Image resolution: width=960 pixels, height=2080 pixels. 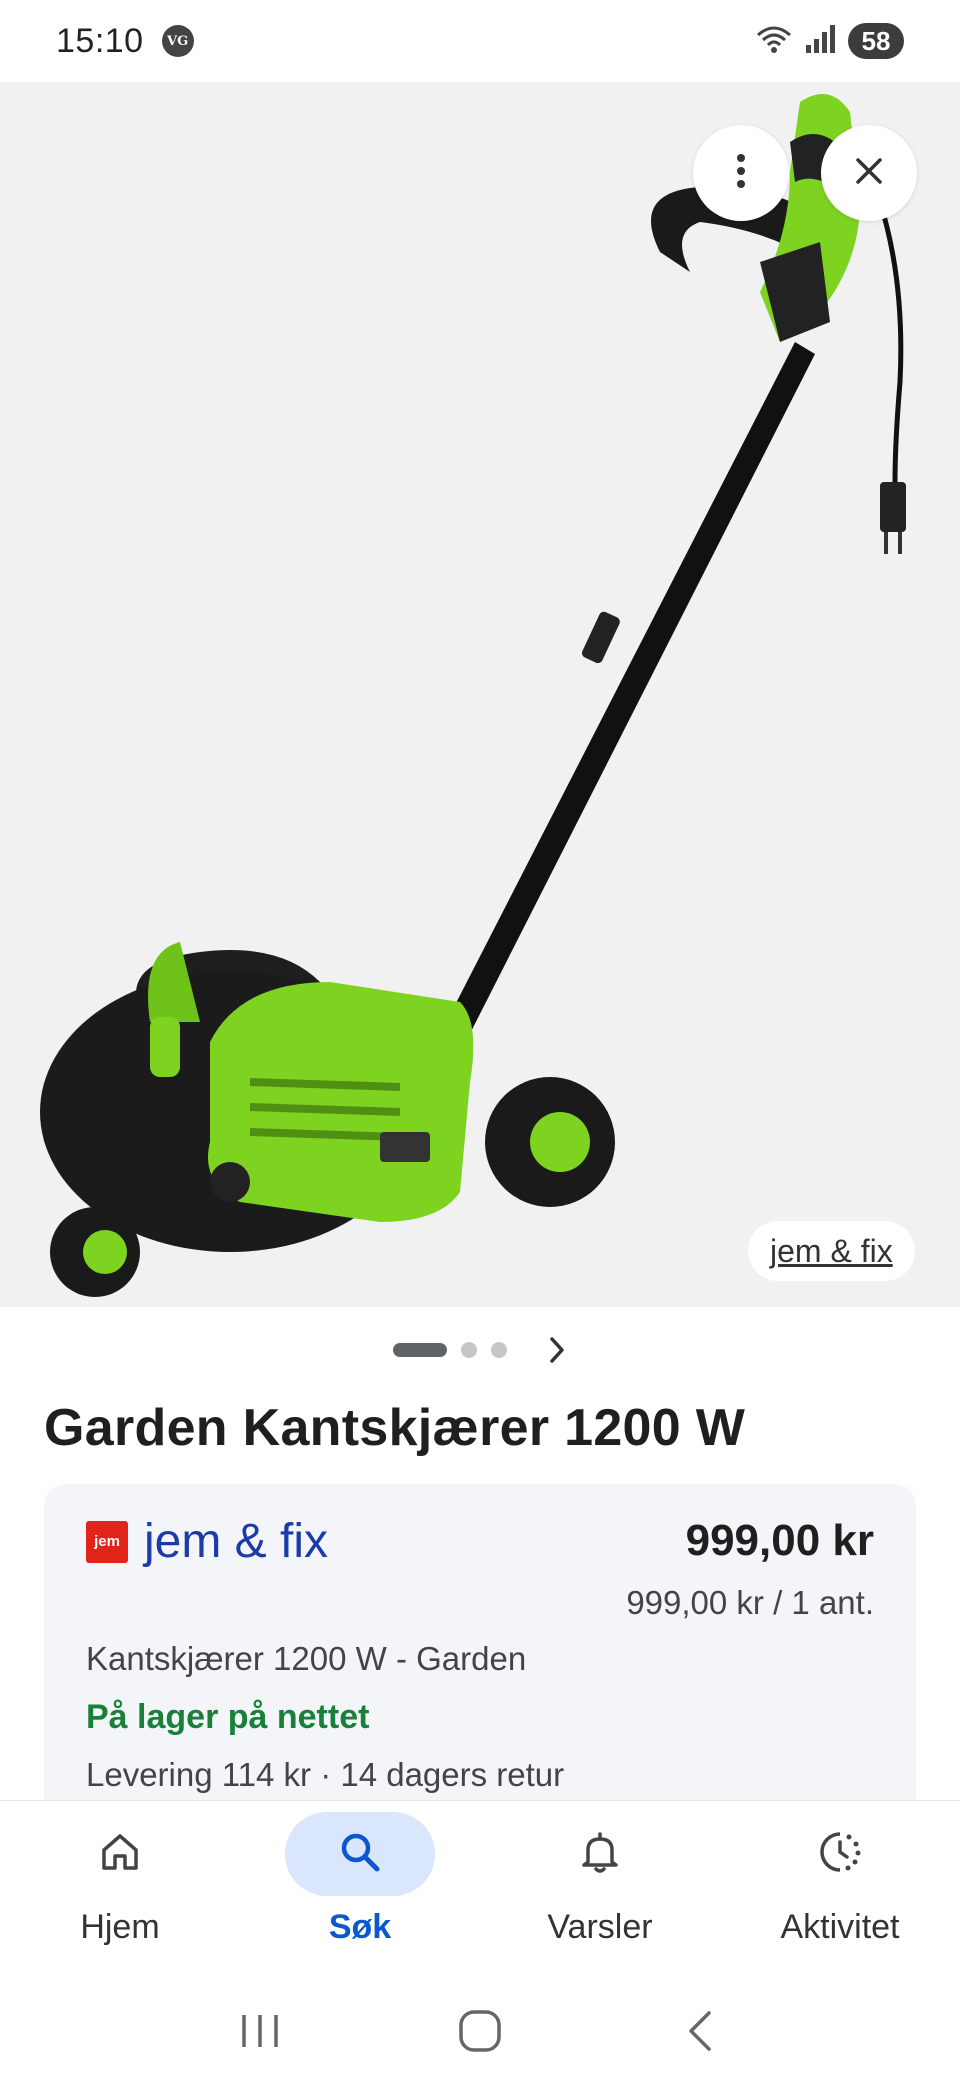 I want to click on more-vert-icon, so click(x=741, y=173).